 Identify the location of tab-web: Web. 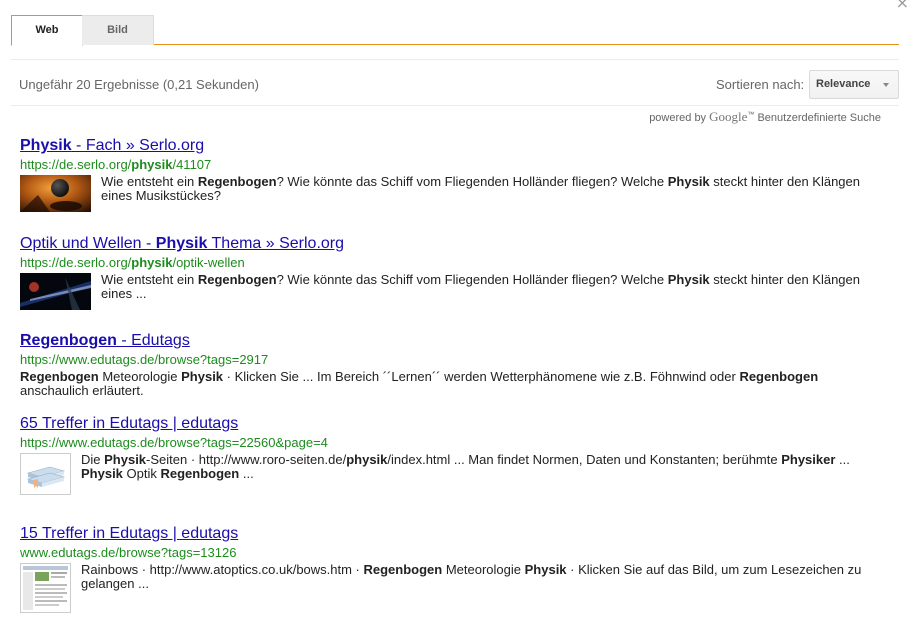
(47, 30).